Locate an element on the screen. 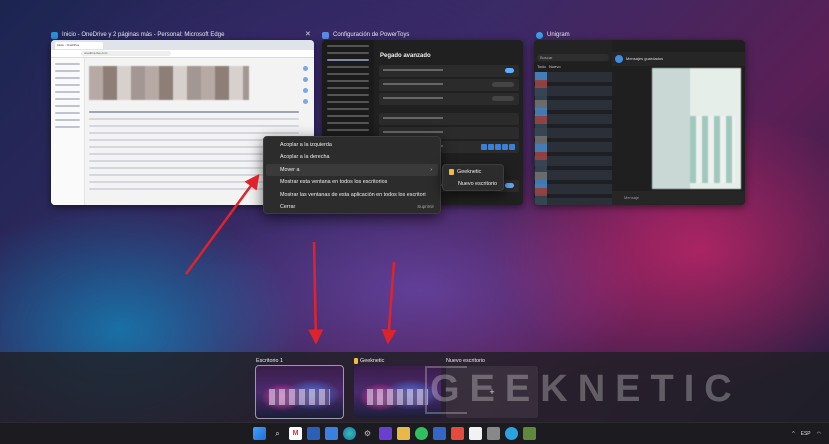  obsidian-icon is located at coordinates (385, 433).